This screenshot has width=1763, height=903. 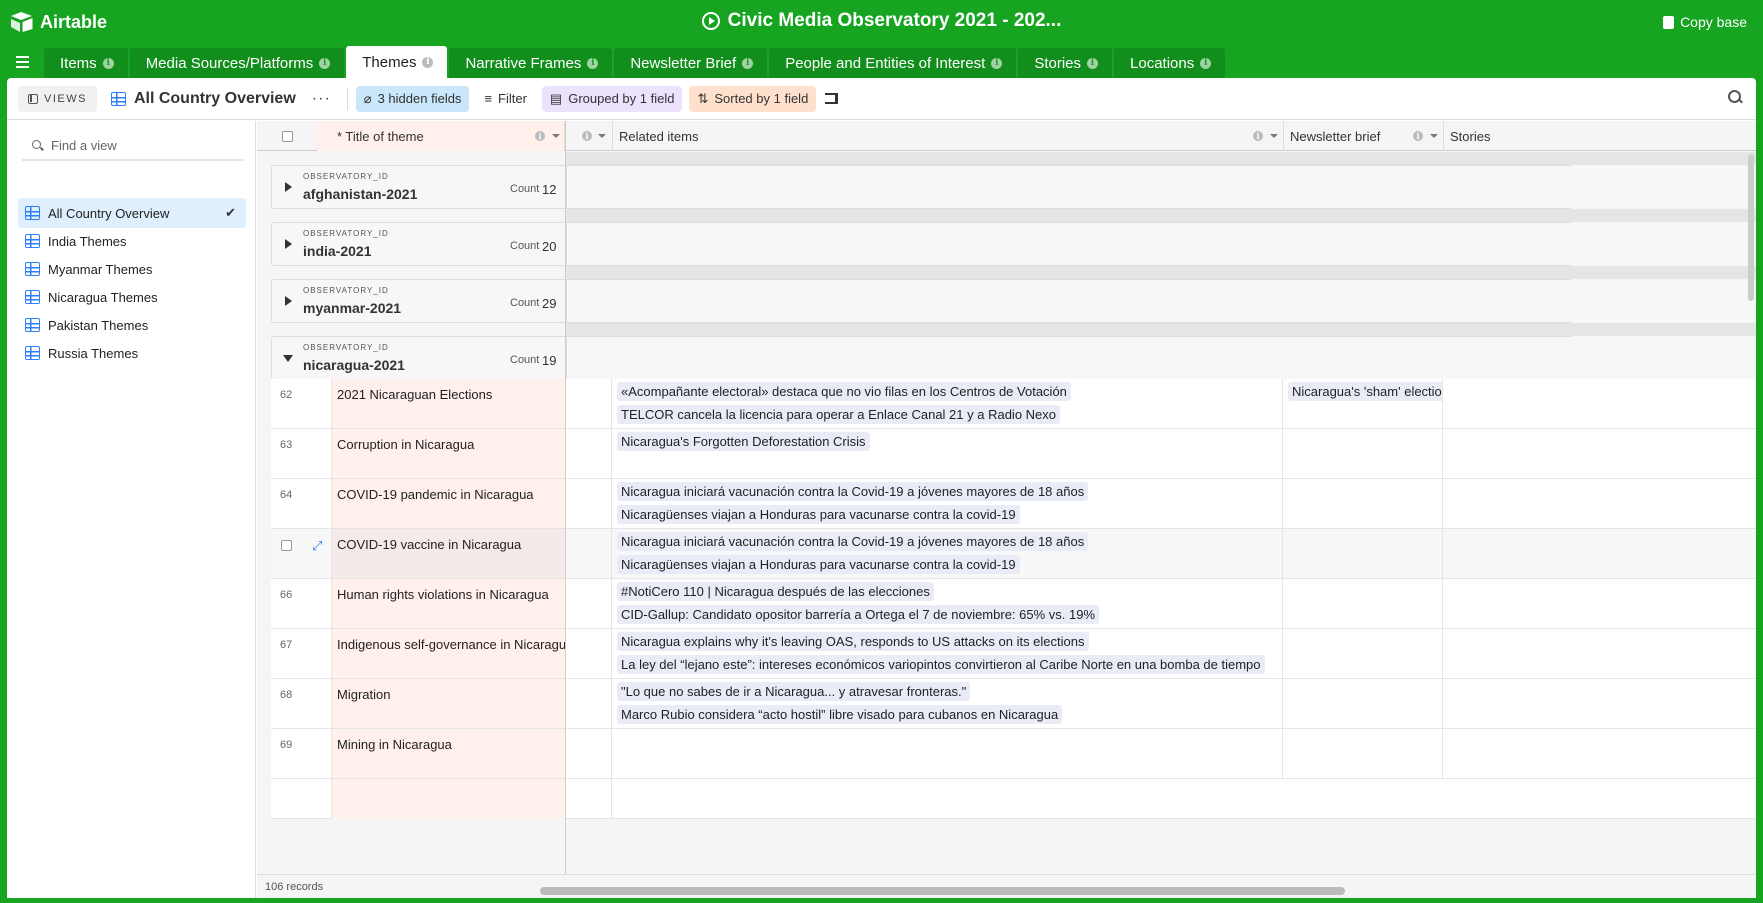 I want to click on tab-stories: Stories i, so click(x=1065, y=63).